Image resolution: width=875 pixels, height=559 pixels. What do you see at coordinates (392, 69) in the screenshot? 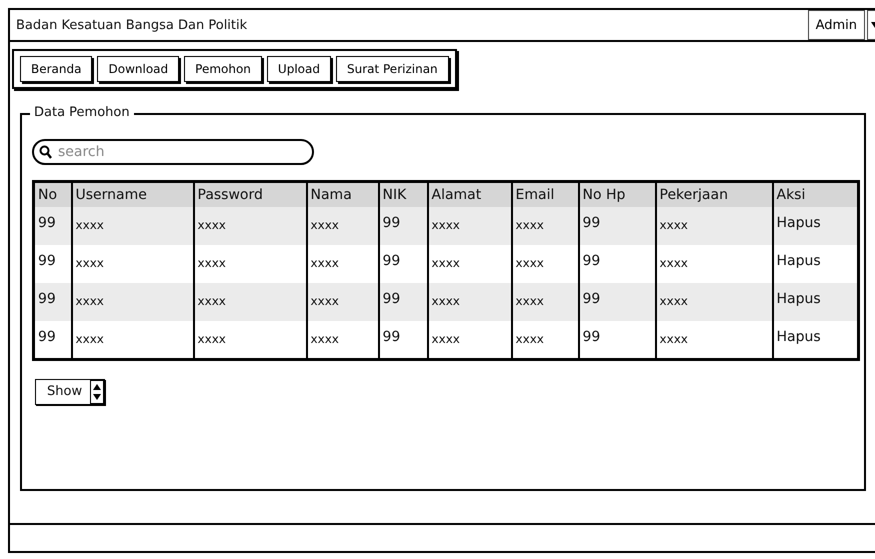
I see `nav-button: Surat Perizinan` at bounding box center [392, 69].